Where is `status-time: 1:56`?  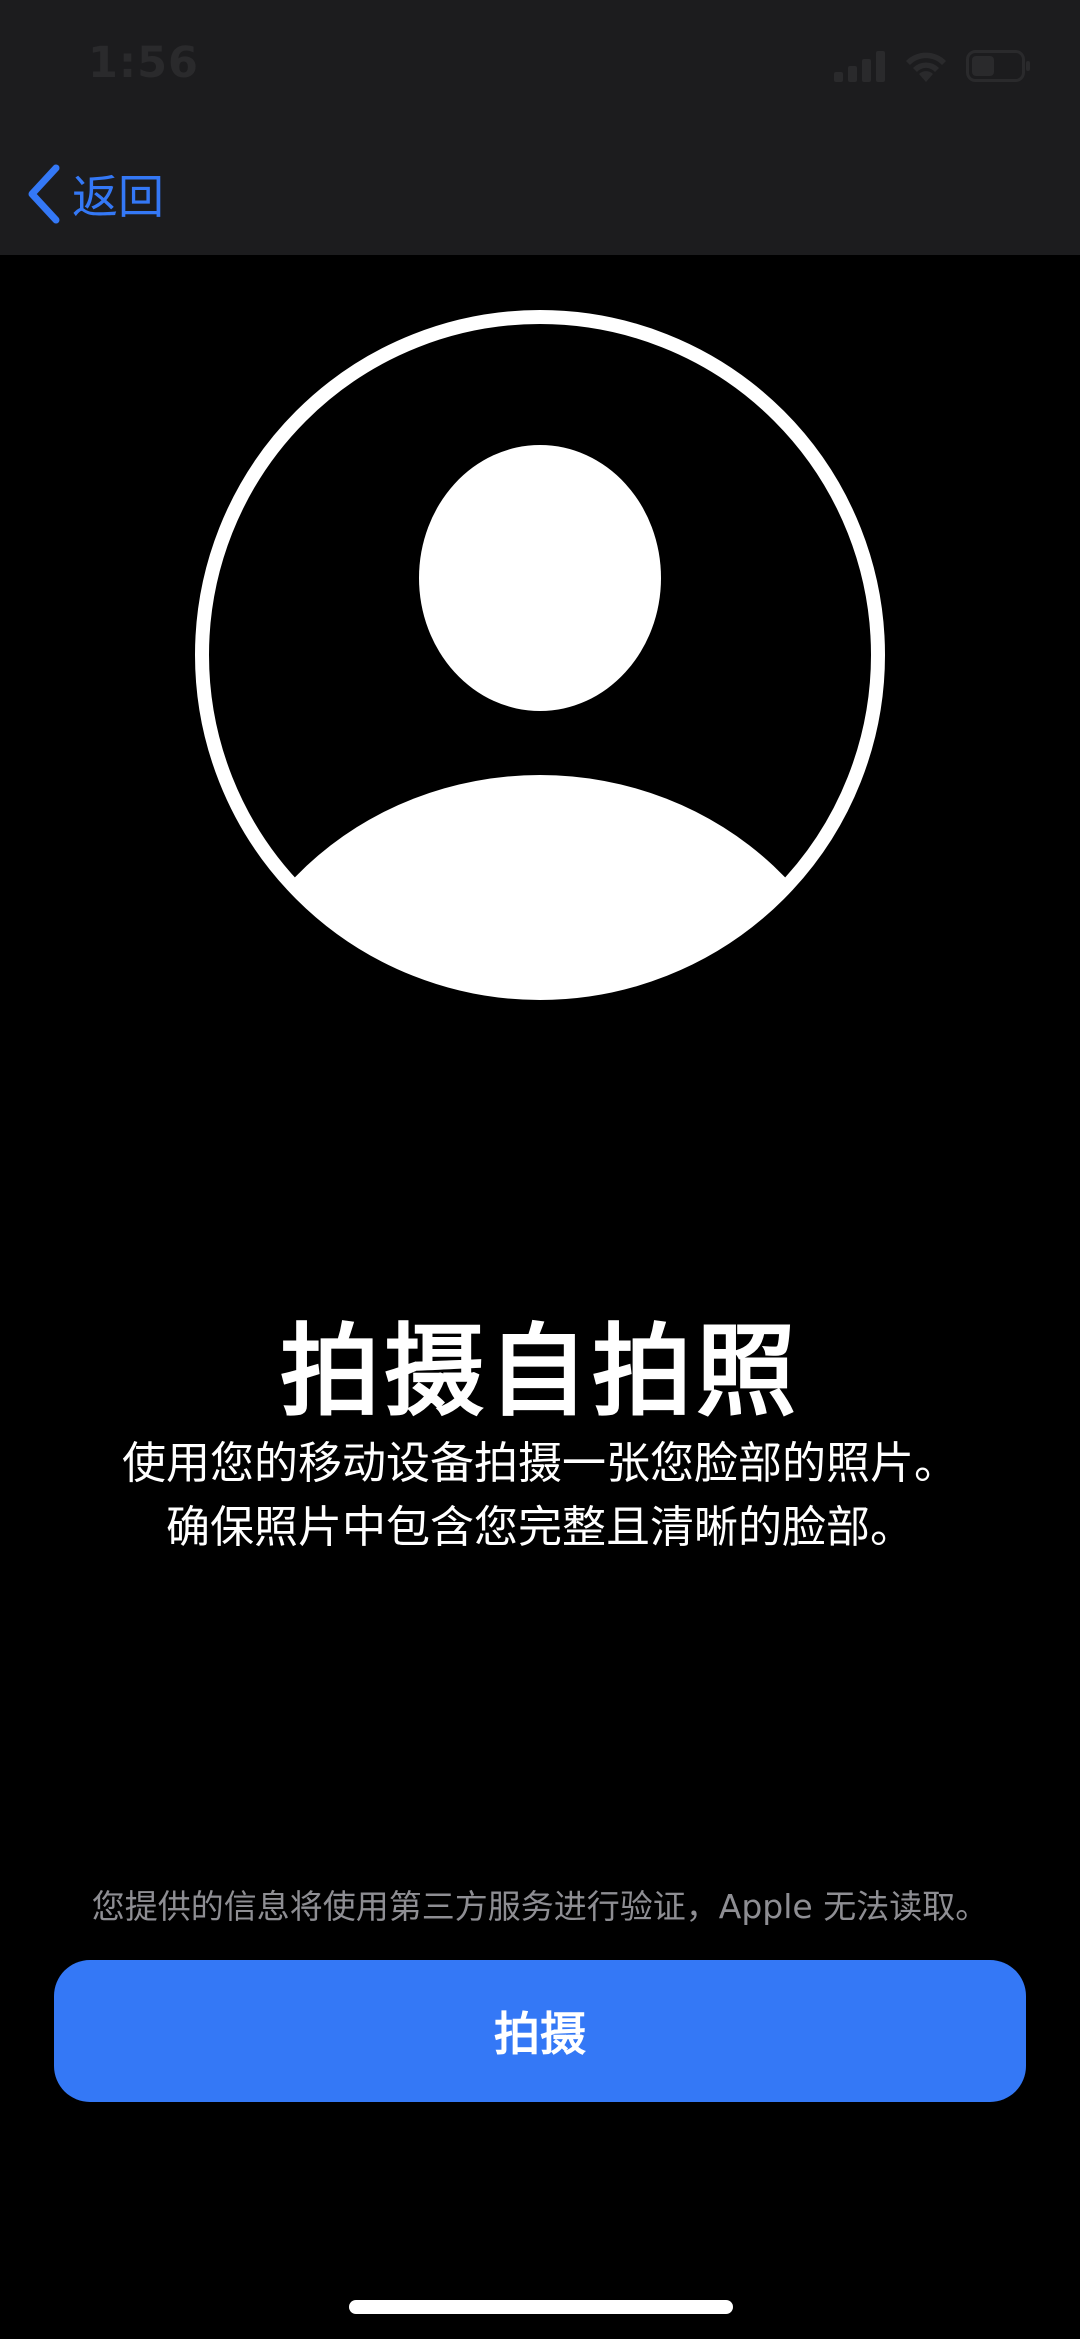 status-time: 1:56 is located at coordinates (143, 63).